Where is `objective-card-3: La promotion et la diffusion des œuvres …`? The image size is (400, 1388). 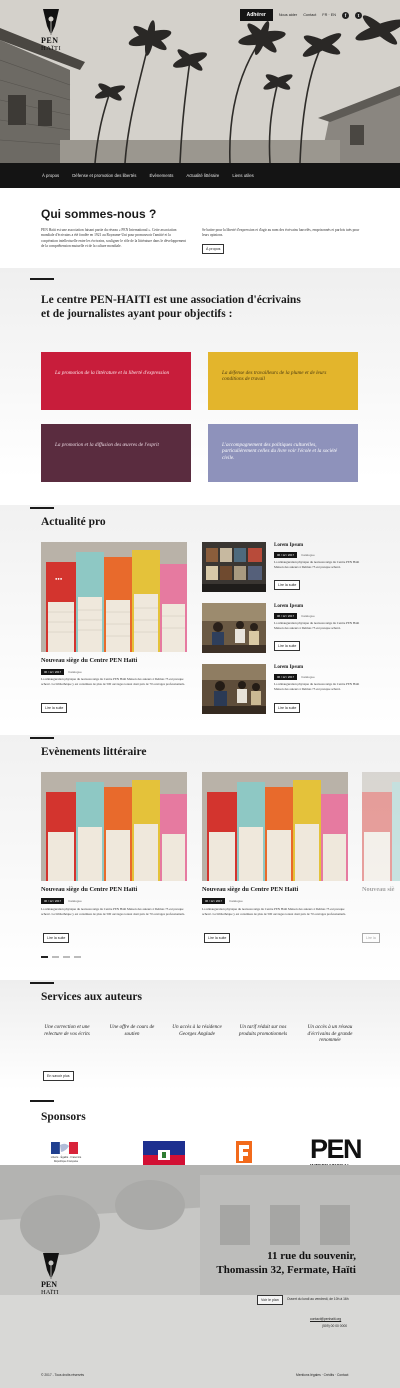
objective-card-3: La promotion et la diffusion des œuvres … is located at coordinates (116, 453).